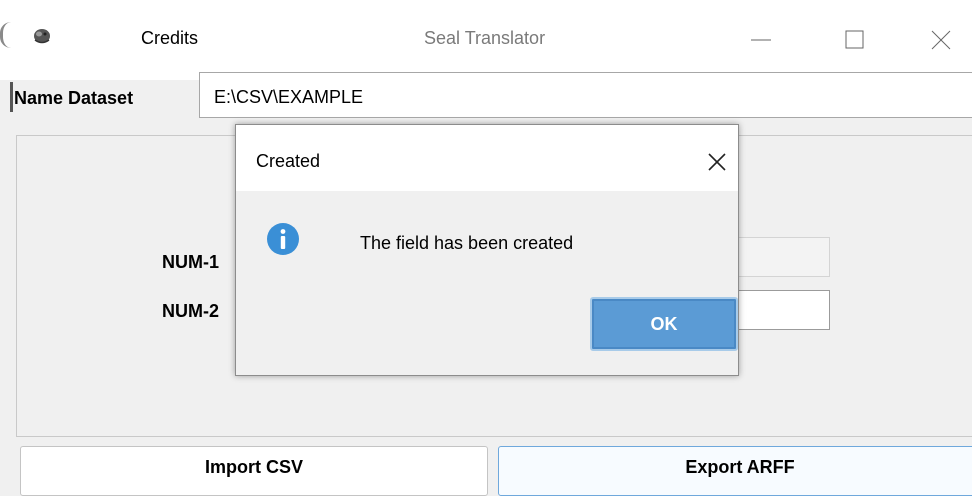 Image resolution: width=972 pixels, height=496 pixels. Describe the element at coordinates (5, 35) in the screenshot. I see `window-edge` at that location.